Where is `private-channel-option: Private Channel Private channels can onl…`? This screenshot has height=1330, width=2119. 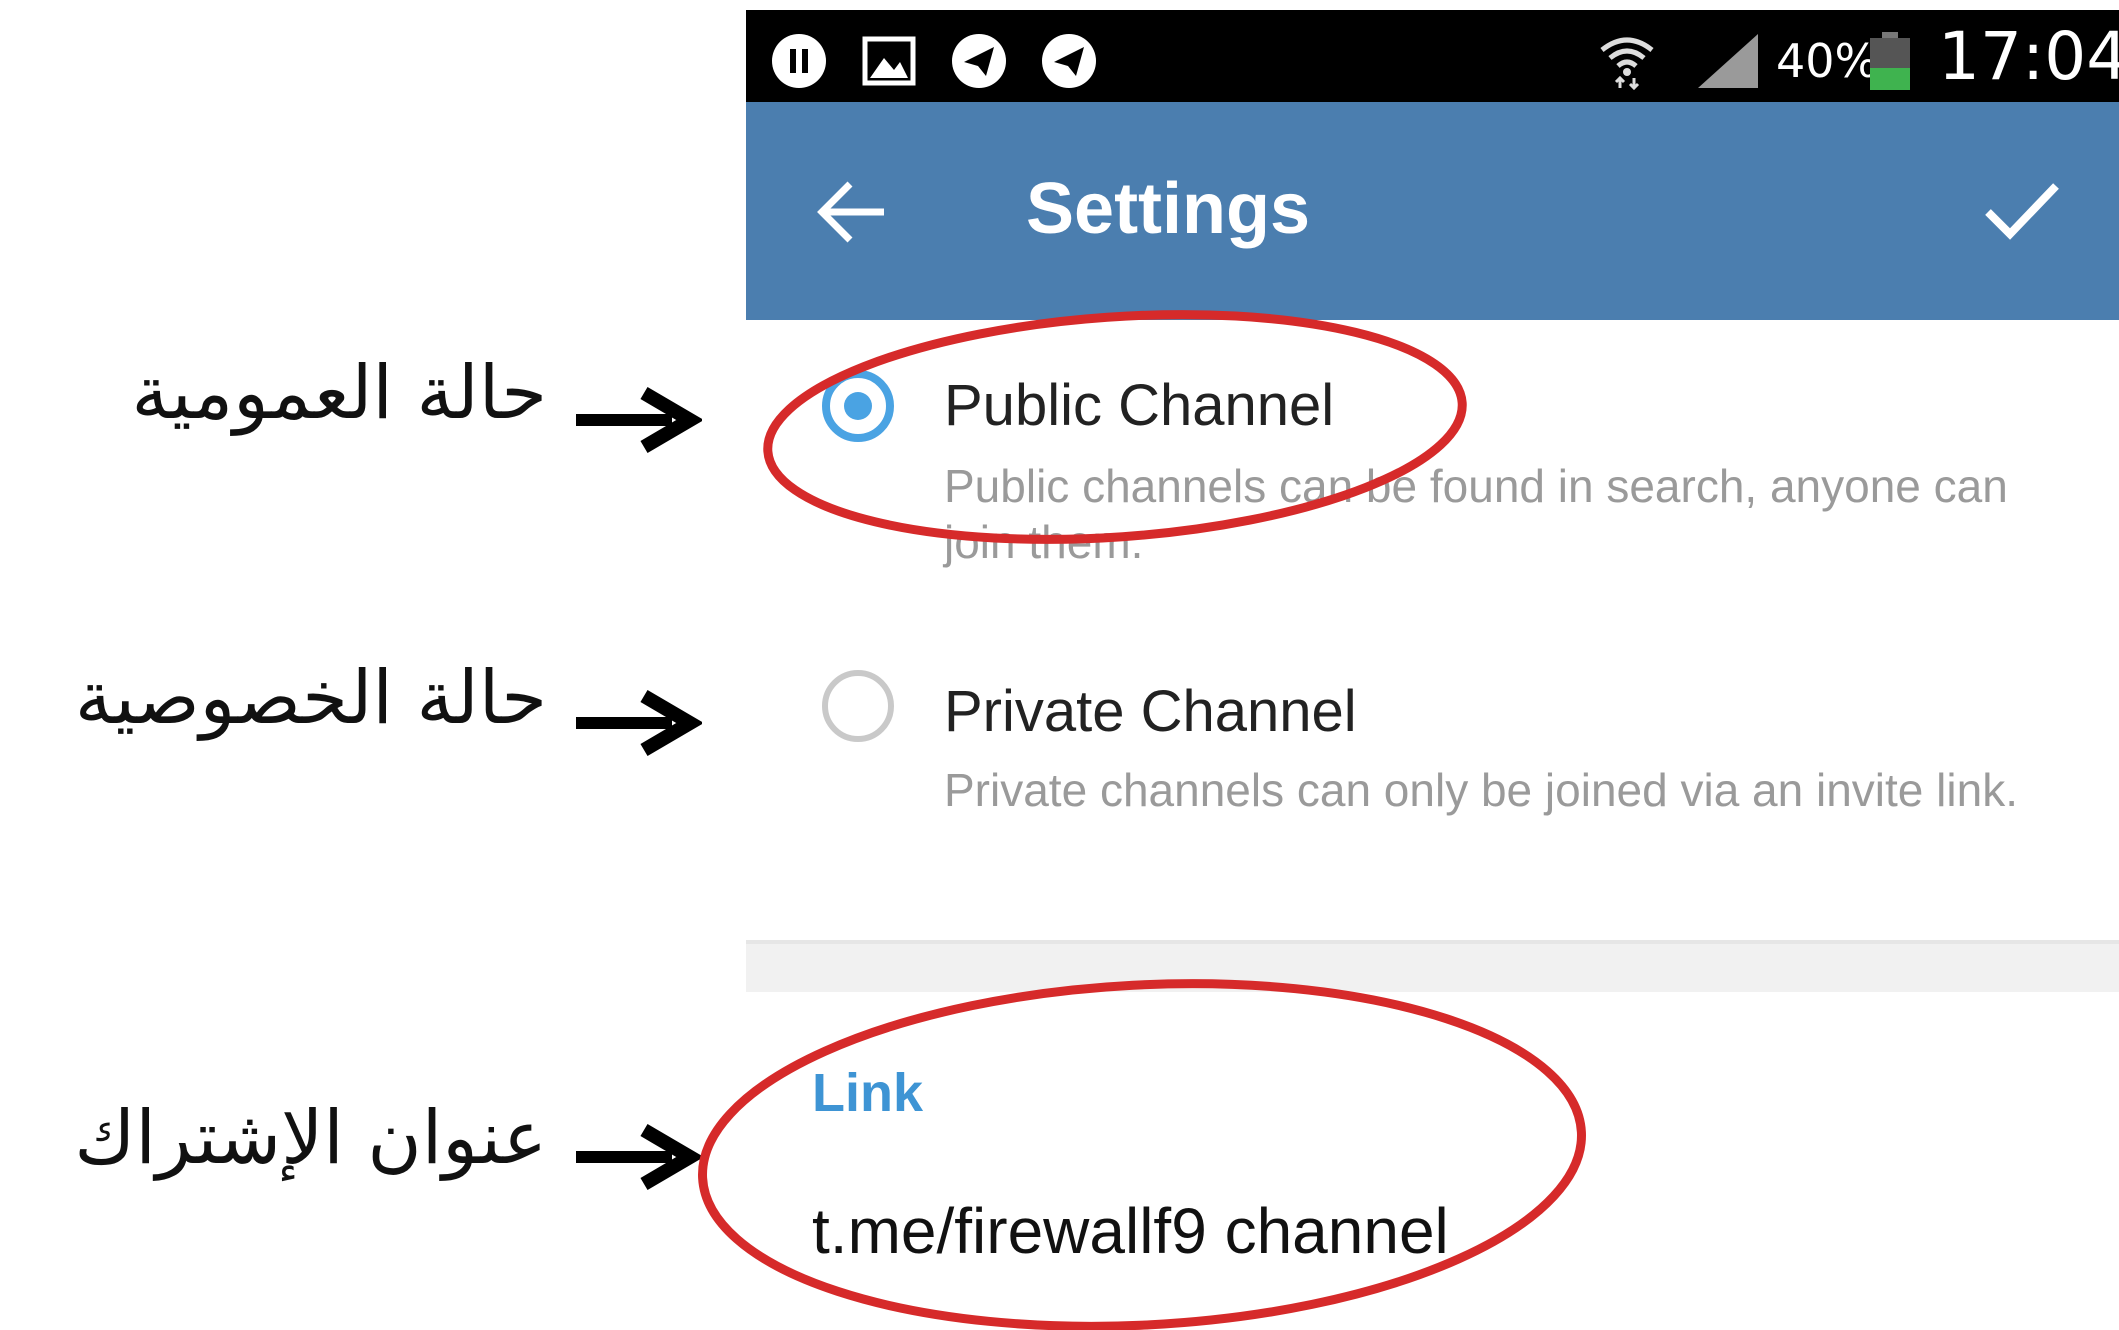 private-channel-option: Private Channel Private channels can onl… is located at coordinates (1432, 790).